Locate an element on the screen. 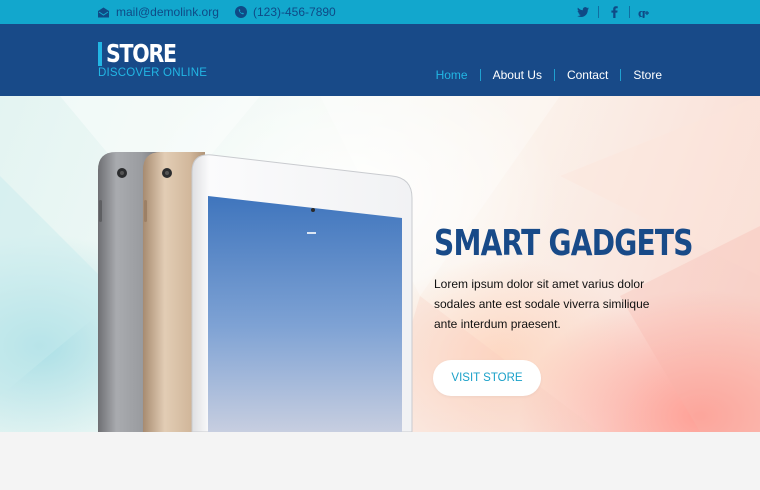  phone-text: (123)-456-7890 is located at coordinates (294, 12).